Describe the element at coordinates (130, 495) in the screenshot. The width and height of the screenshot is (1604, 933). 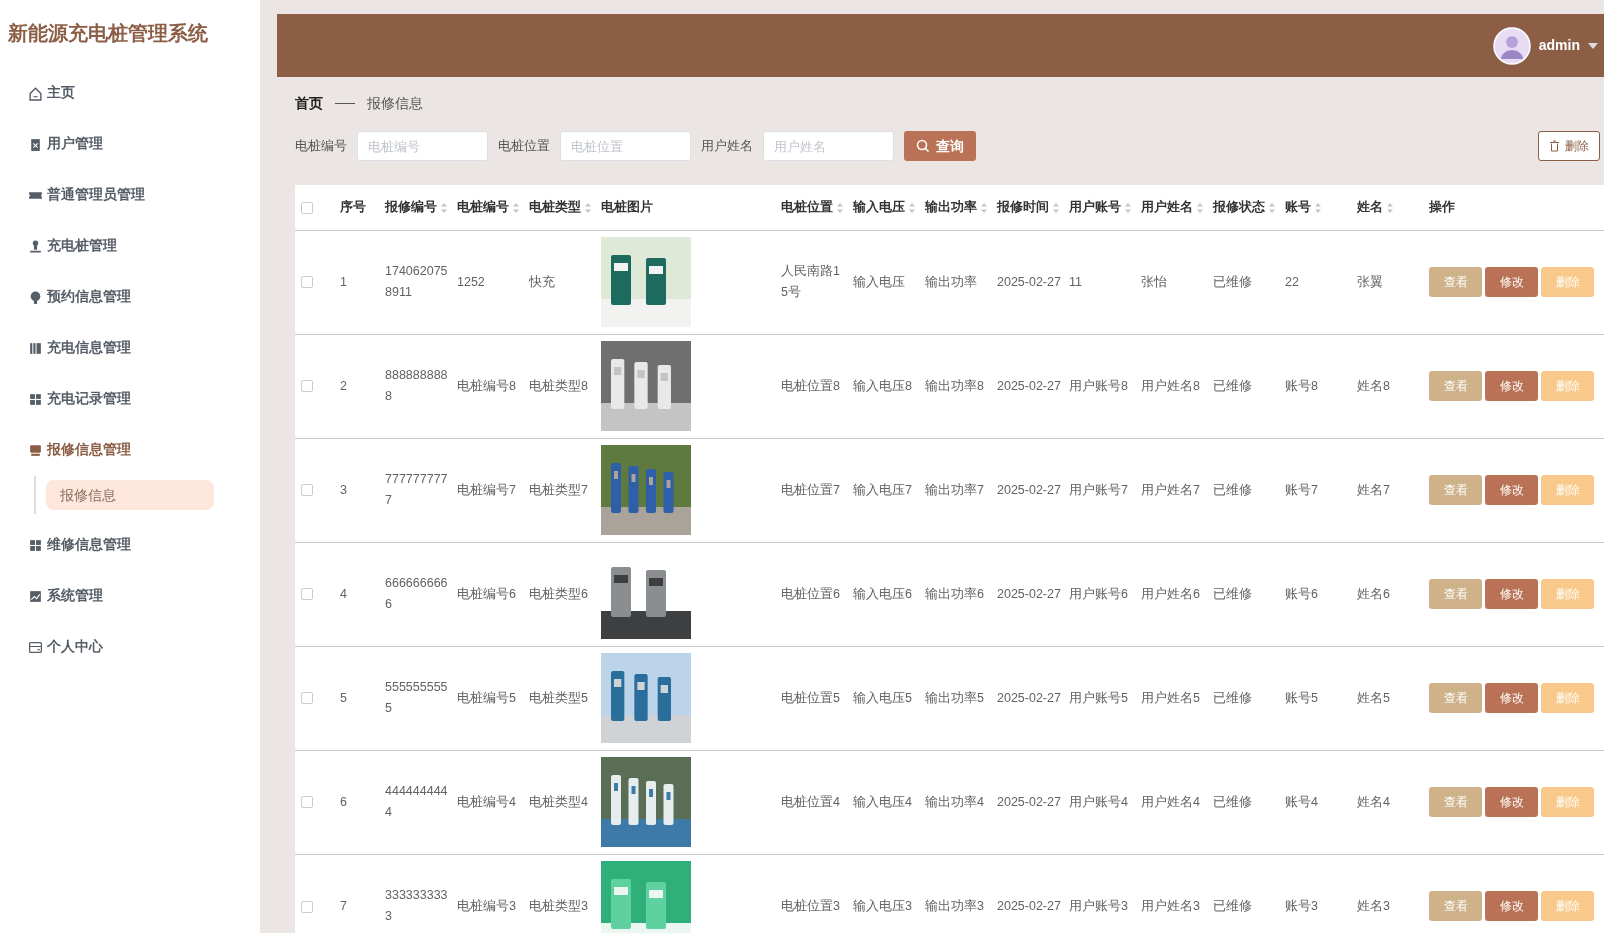
I see `submenu-item: 报修信息` at that location.